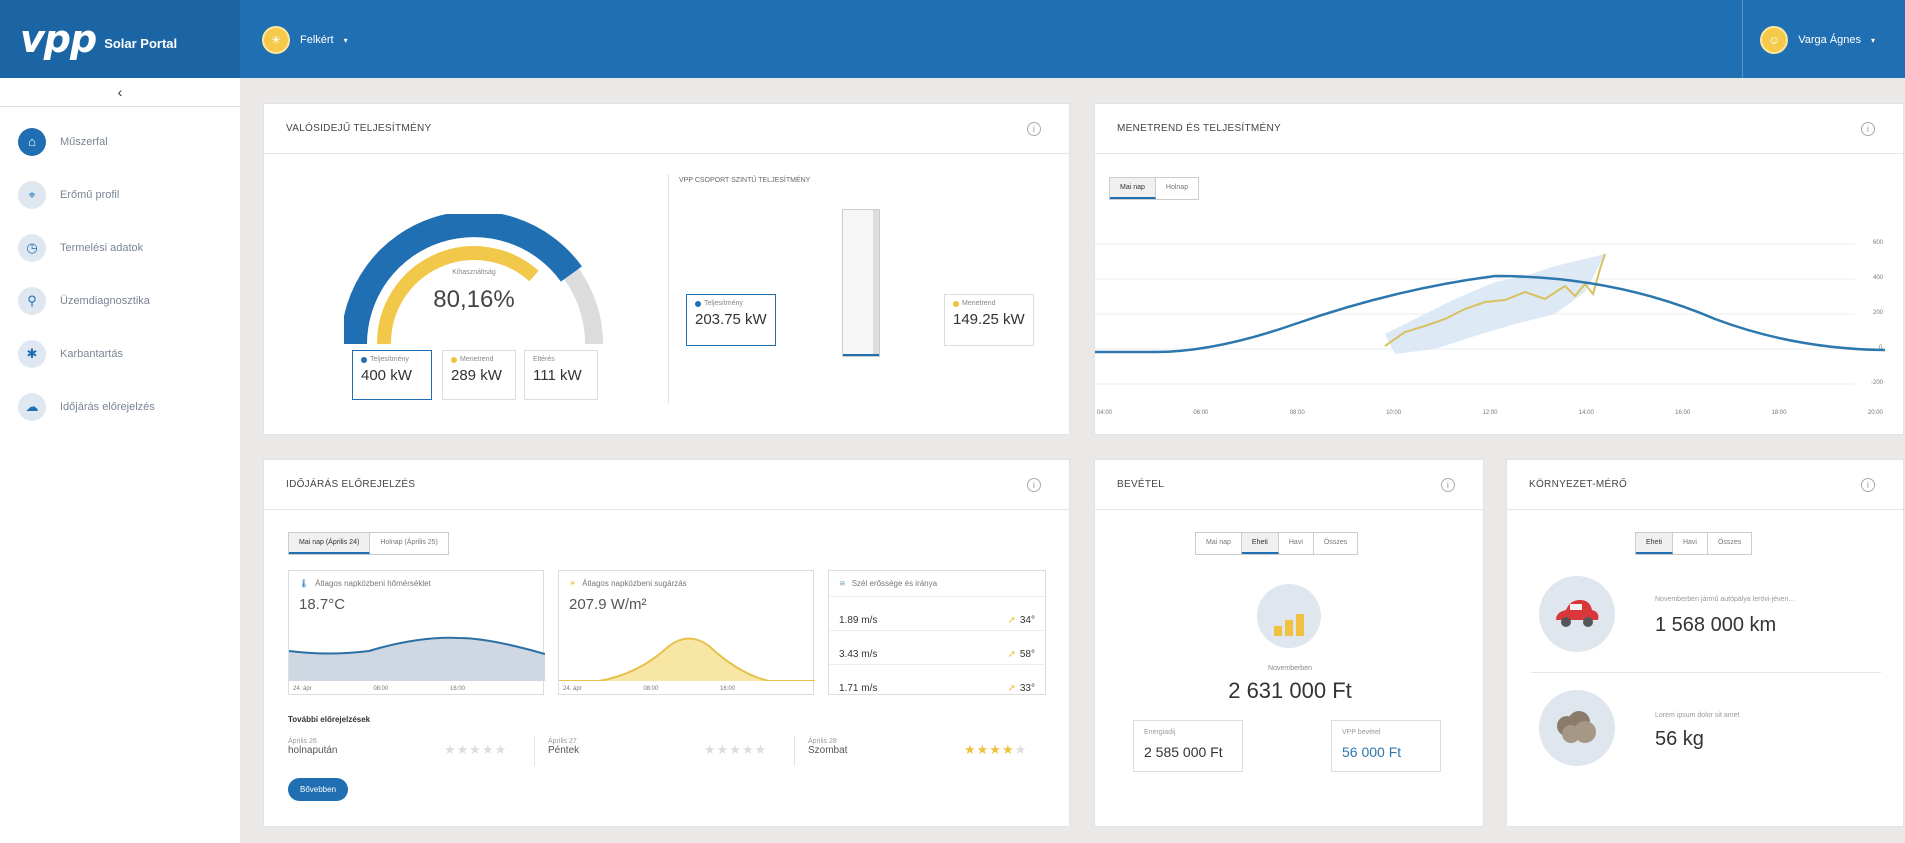 The height and width of the screenshot is (843, 1905). What do you see at coordinates (1817, 40) in the screenshot?
I see `user-menu: ☺ Varga Ágnes ▾` at bounding box center [1817, 40].